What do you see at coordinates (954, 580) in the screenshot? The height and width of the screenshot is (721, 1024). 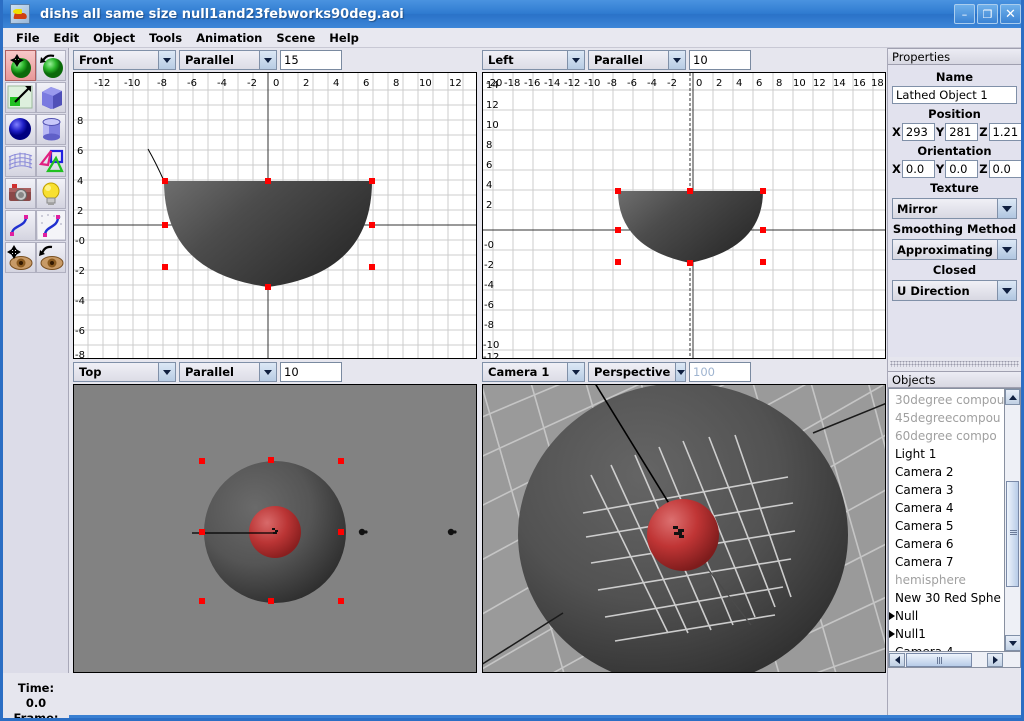 I see `object-list-item: hemisphere` at bounding box center [954, 580].